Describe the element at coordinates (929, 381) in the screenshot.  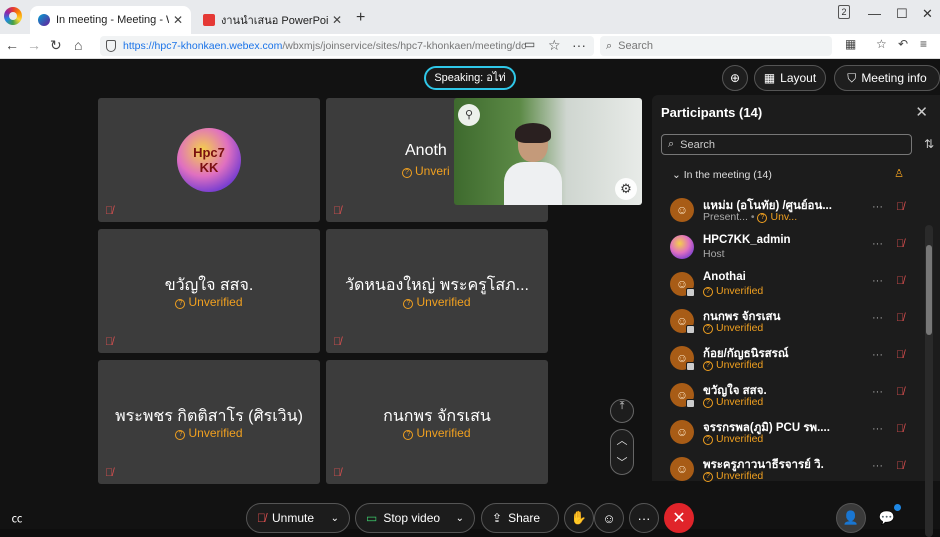
I see `participants-scrollbar` at that location.